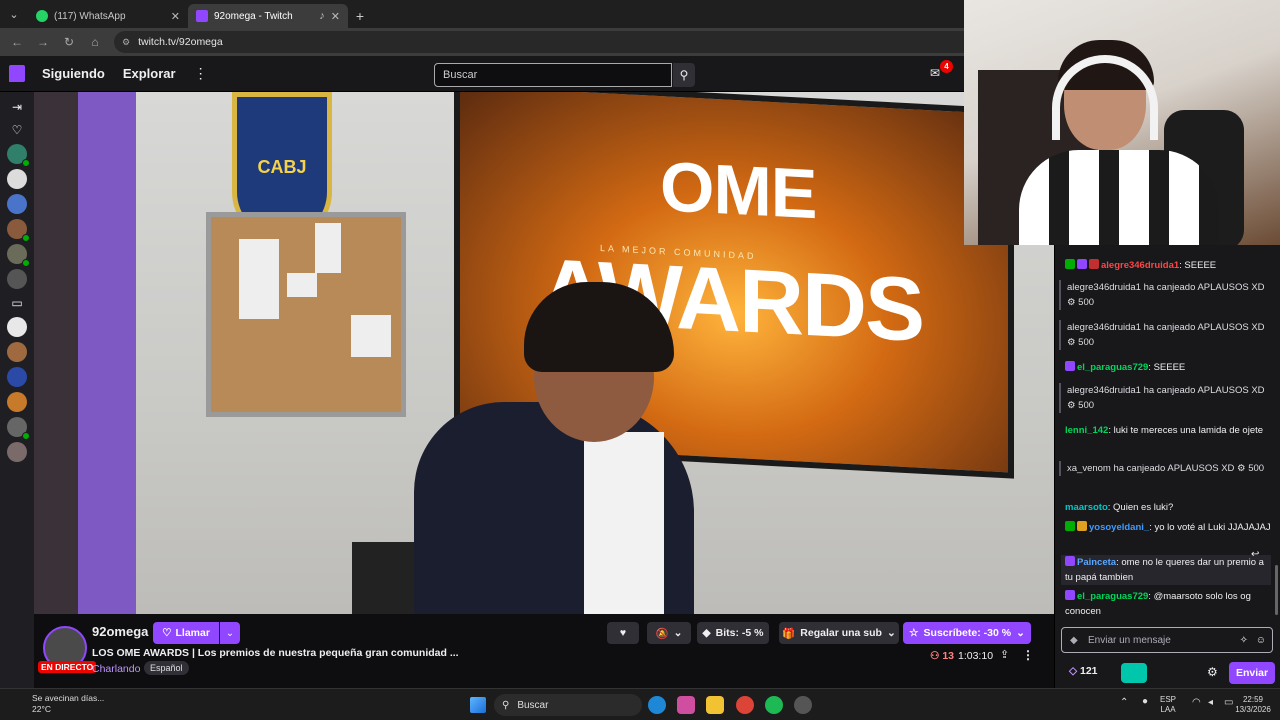  What do you see at coordinates (1134, 673) in the screenshot?
I see `claim-bonus-button` at bounding box center [1134, 673].